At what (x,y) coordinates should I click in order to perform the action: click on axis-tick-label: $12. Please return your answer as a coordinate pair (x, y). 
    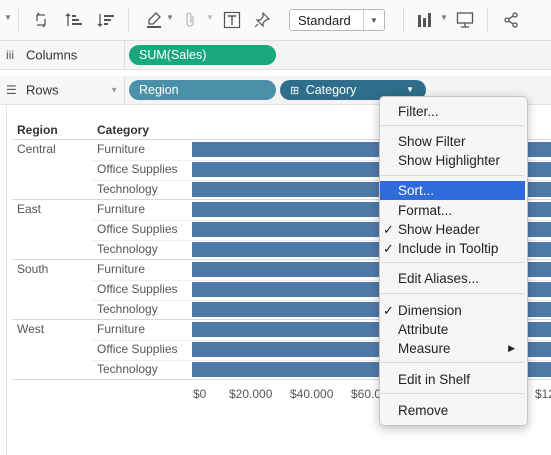
    Looking at the image, I should click on (543, 394).